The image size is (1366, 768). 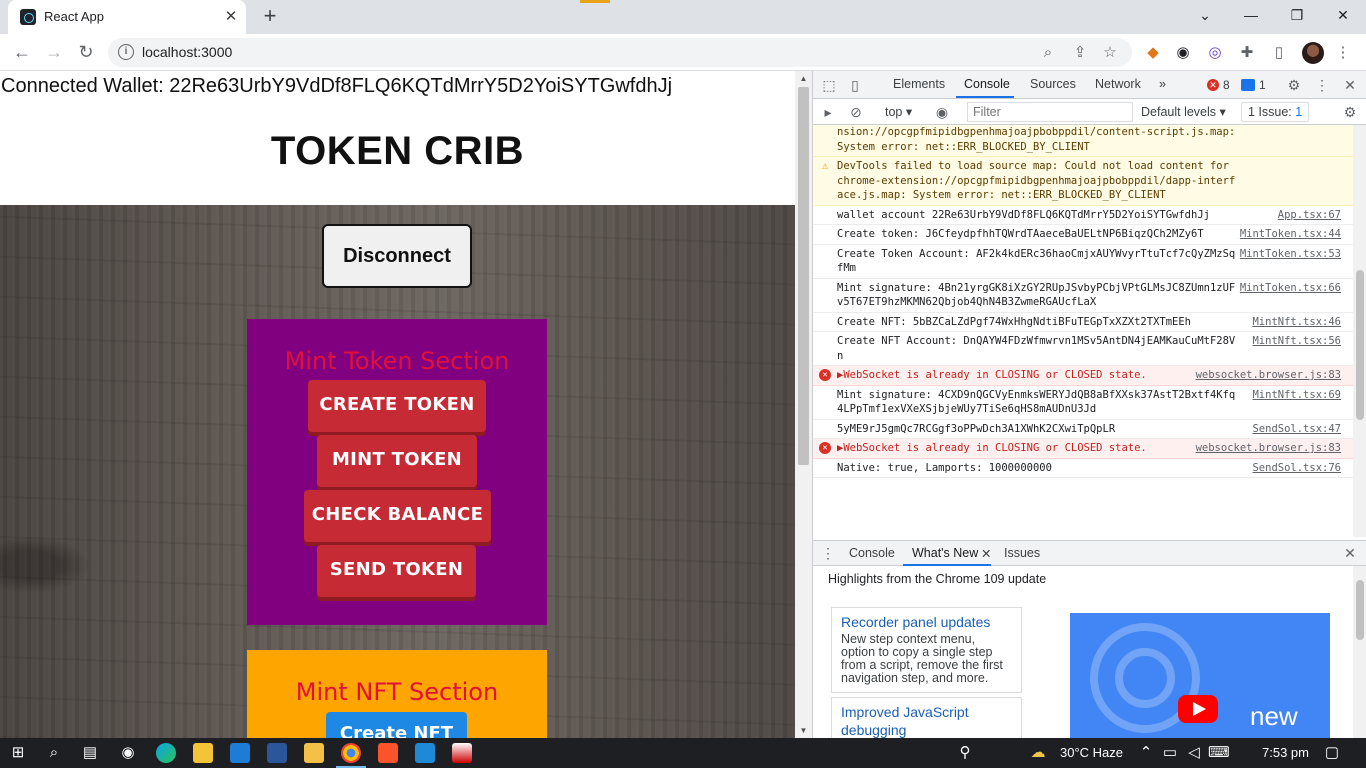 What do you see at coordinates (1219, 753) in the screenshot?
I see `language-icon: ⌨` at bounding box center [1219, 753].